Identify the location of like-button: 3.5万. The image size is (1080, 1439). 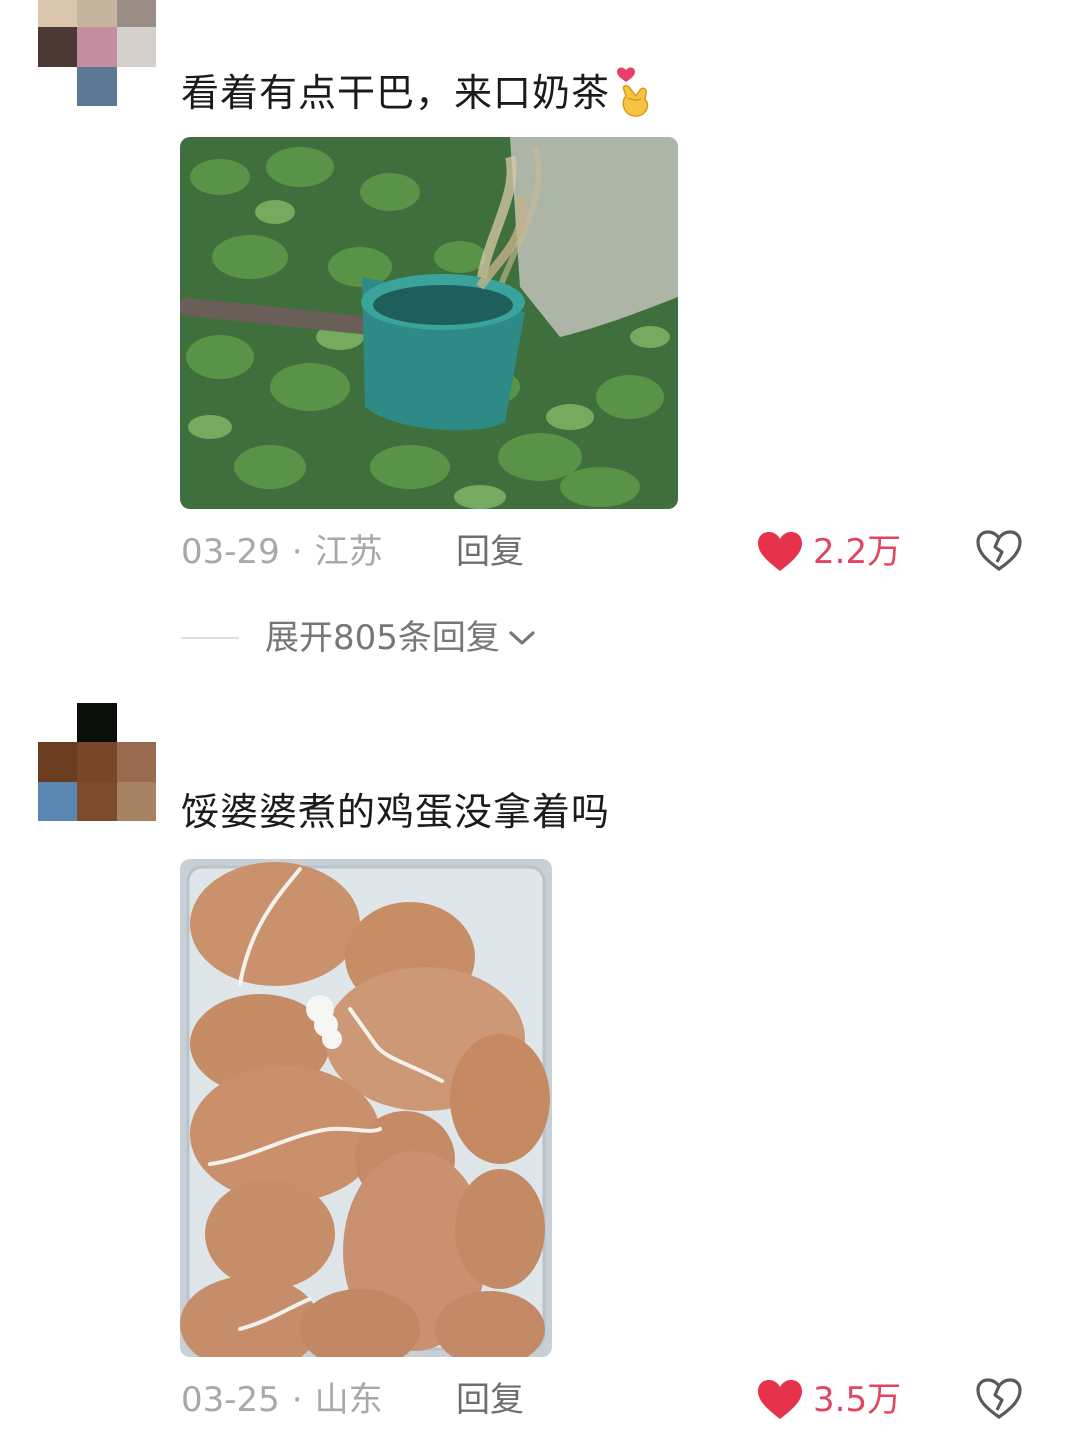
(829, 1400).